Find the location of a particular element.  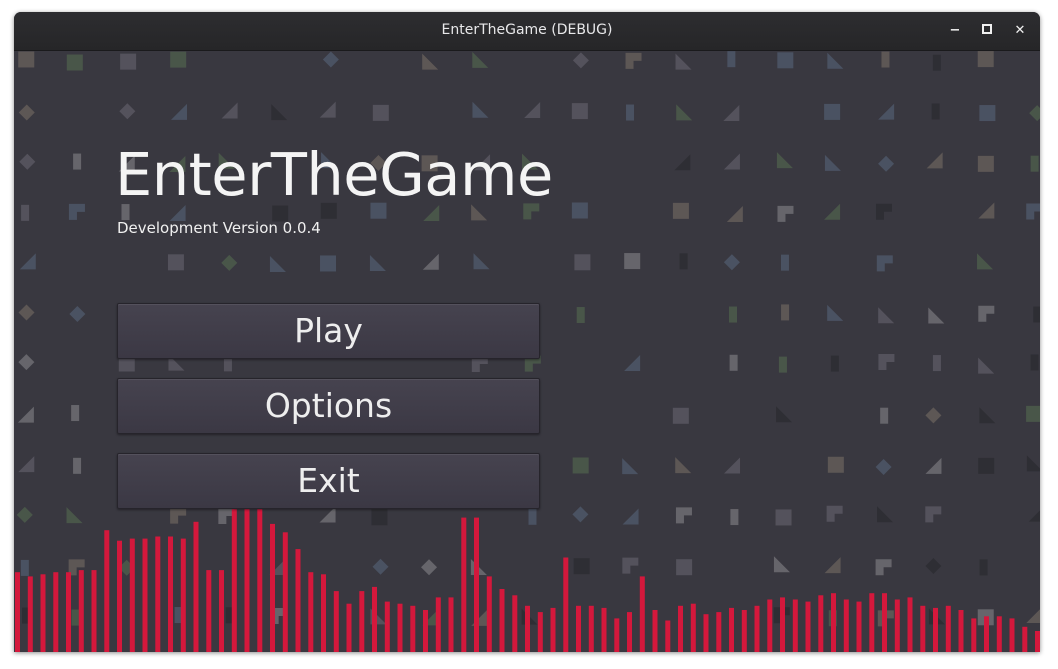

window-title: EnterTheGame (DEBUG) is located at coordinates (527, 30).